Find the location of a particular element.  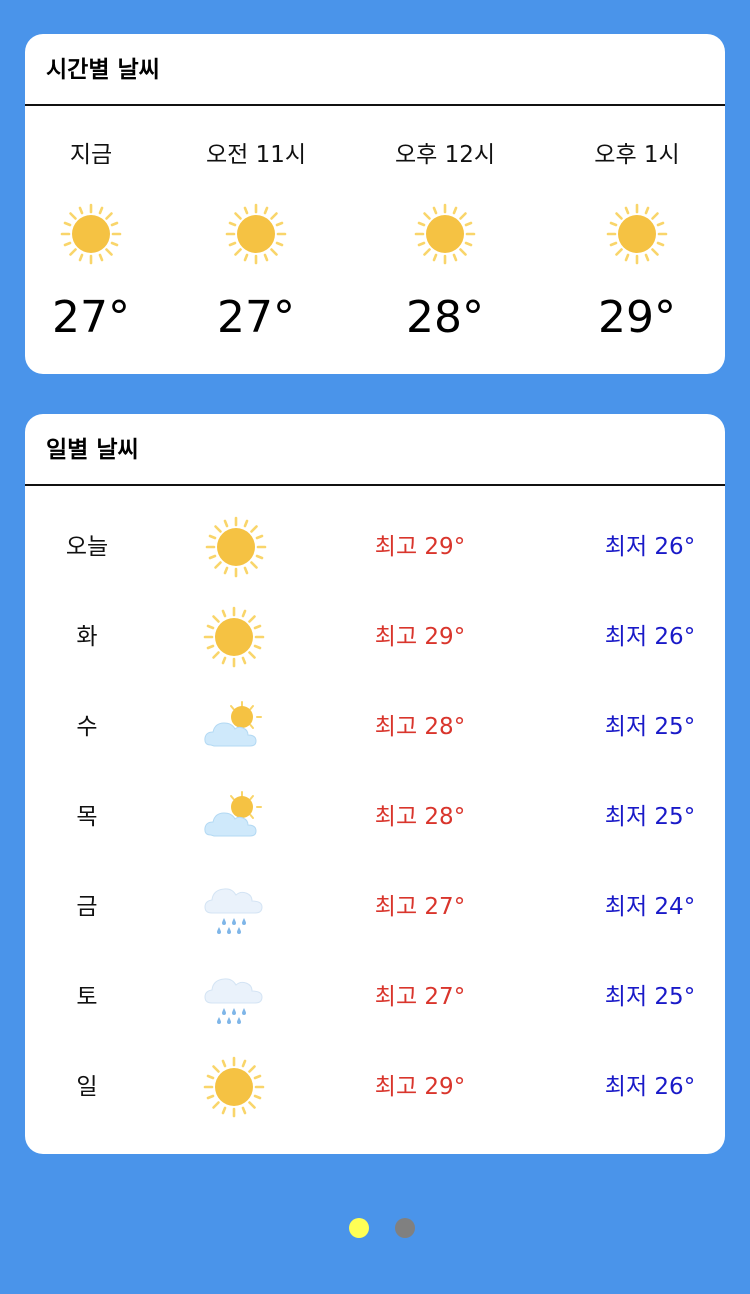

hour-temp: 28° is located at coordinates (445, 317).